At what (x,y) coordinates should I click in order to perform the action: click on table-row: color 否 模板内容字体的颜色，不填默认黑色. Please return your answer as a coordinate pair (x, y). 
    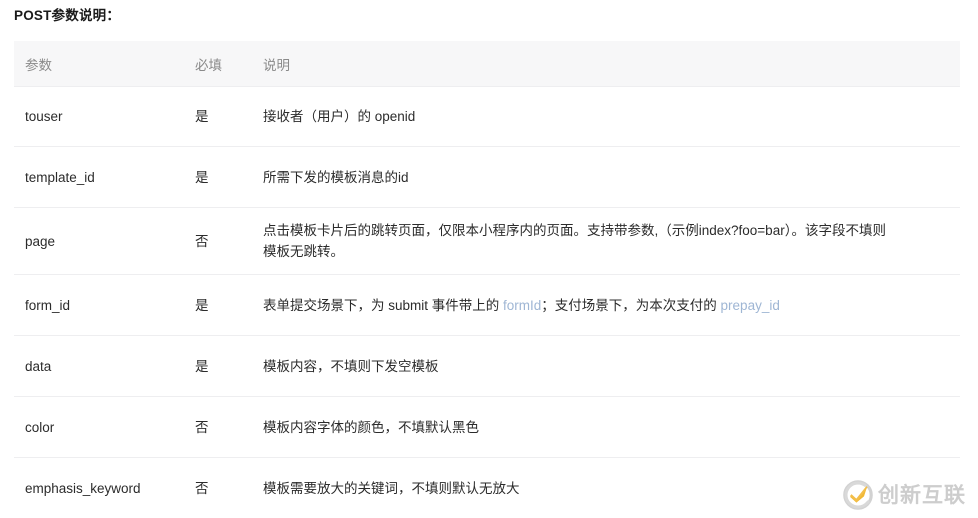
    Looking at the image, I should click on (487, 427).